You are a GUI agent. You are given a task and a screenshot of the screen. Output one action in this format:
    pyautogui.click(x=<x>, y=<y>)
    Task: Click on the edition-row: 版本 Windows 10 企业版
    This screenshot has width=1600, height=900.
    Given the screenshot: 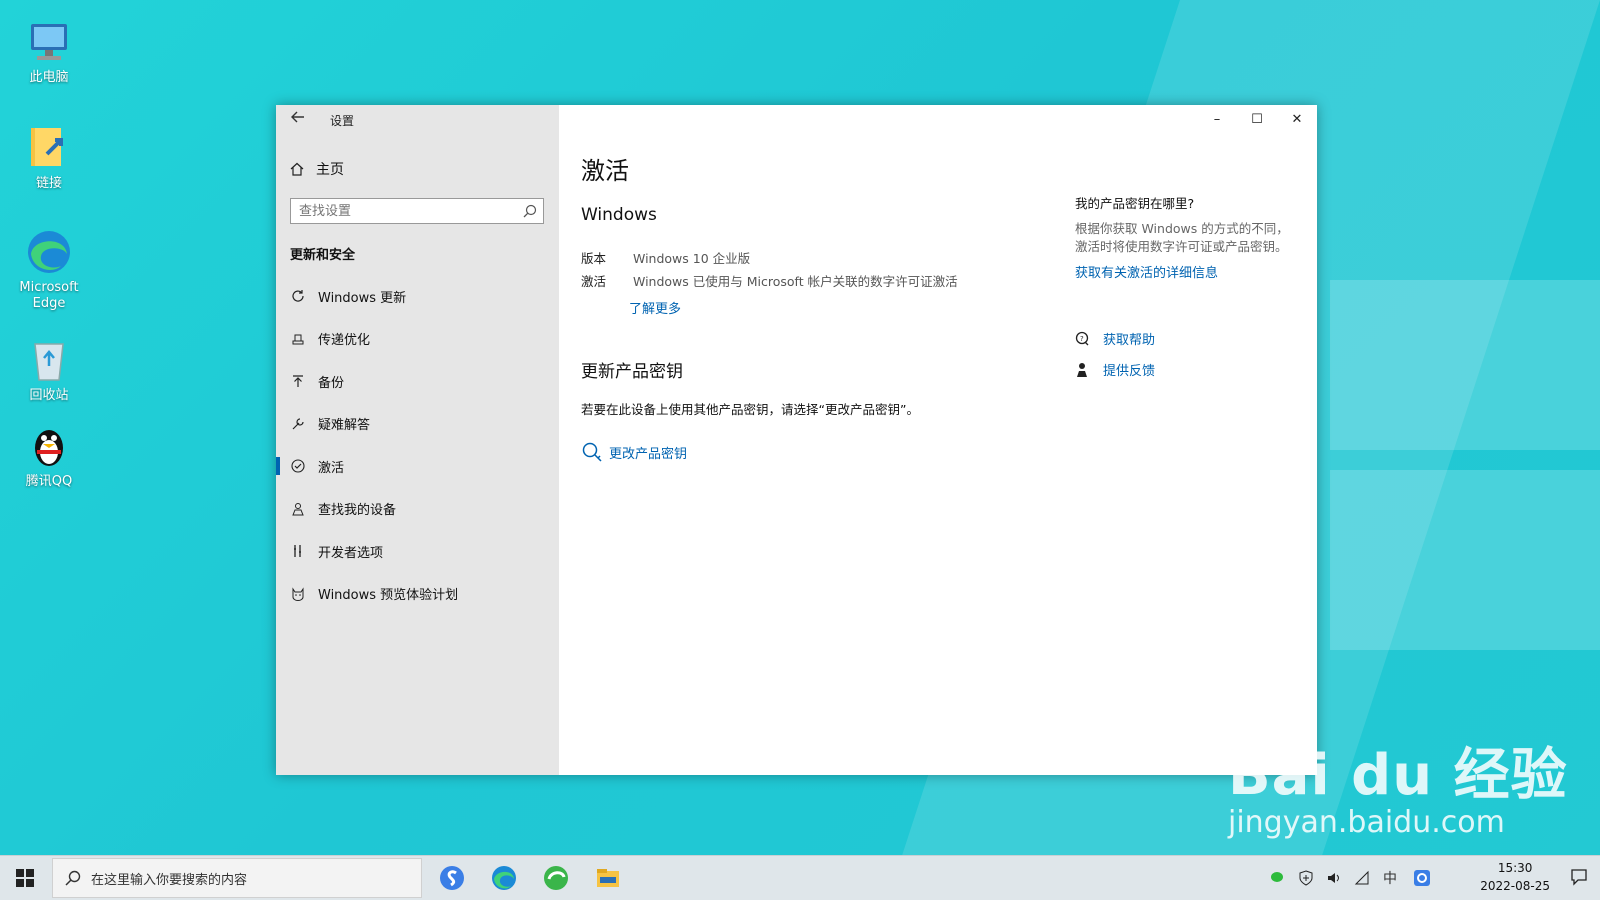 What is the action you would take?
    pyautogui.click(x=665, y=257)
    